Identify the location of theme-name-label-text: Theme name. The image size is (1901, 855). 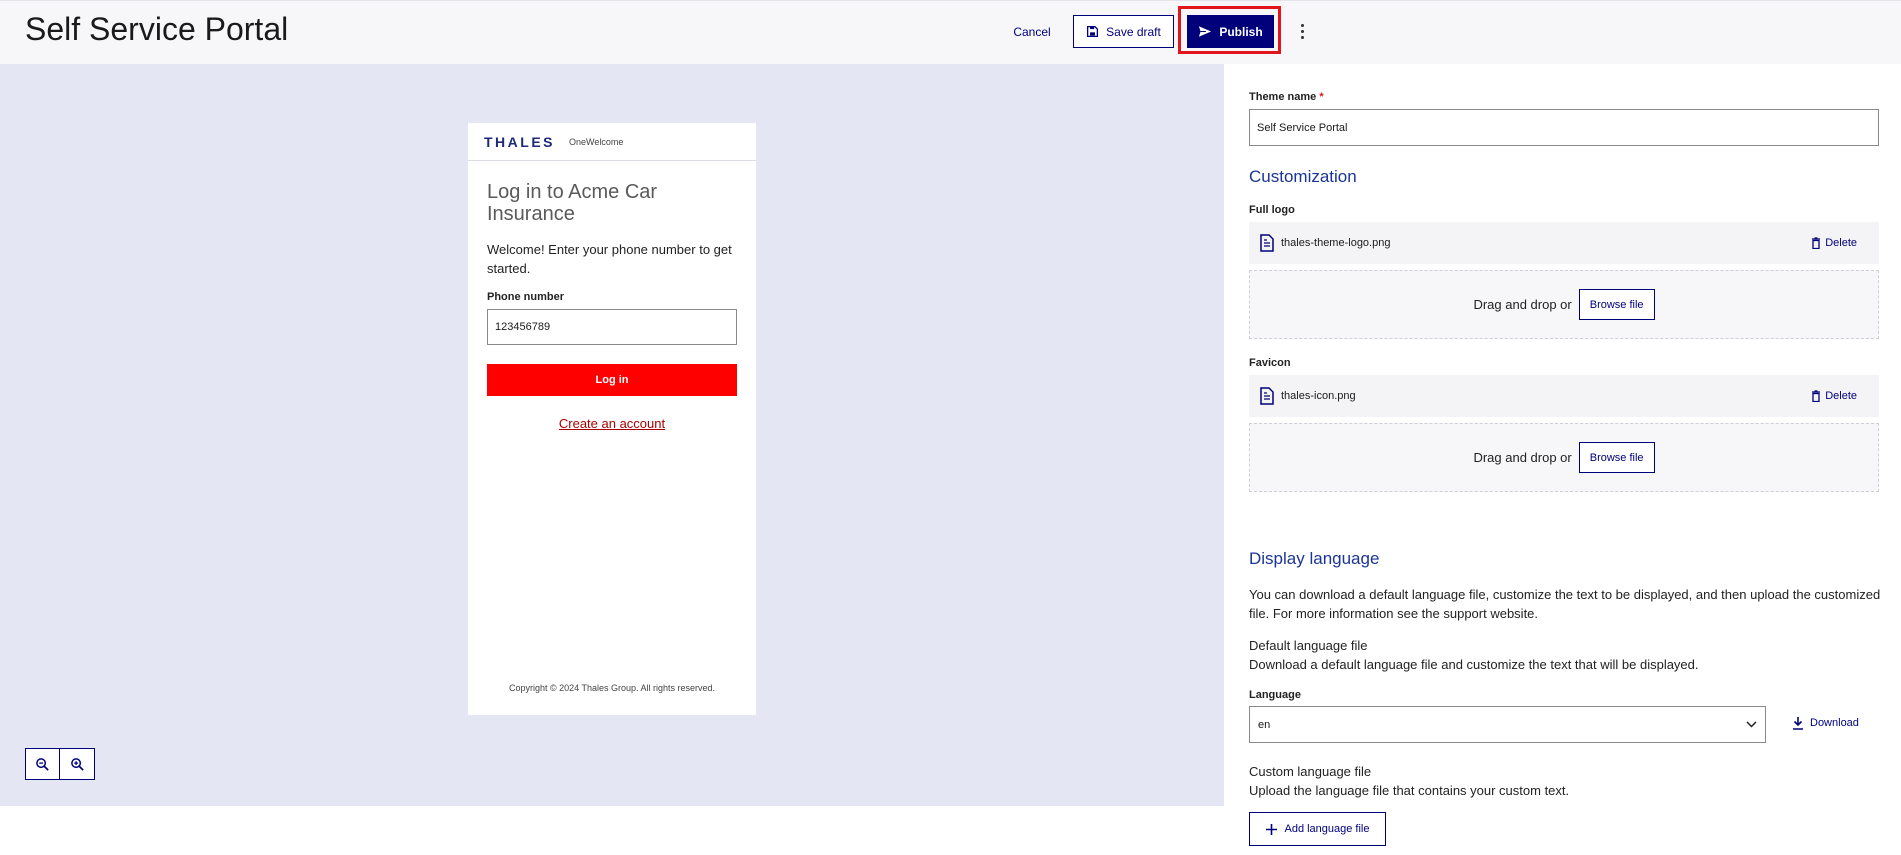
(1283, 97).